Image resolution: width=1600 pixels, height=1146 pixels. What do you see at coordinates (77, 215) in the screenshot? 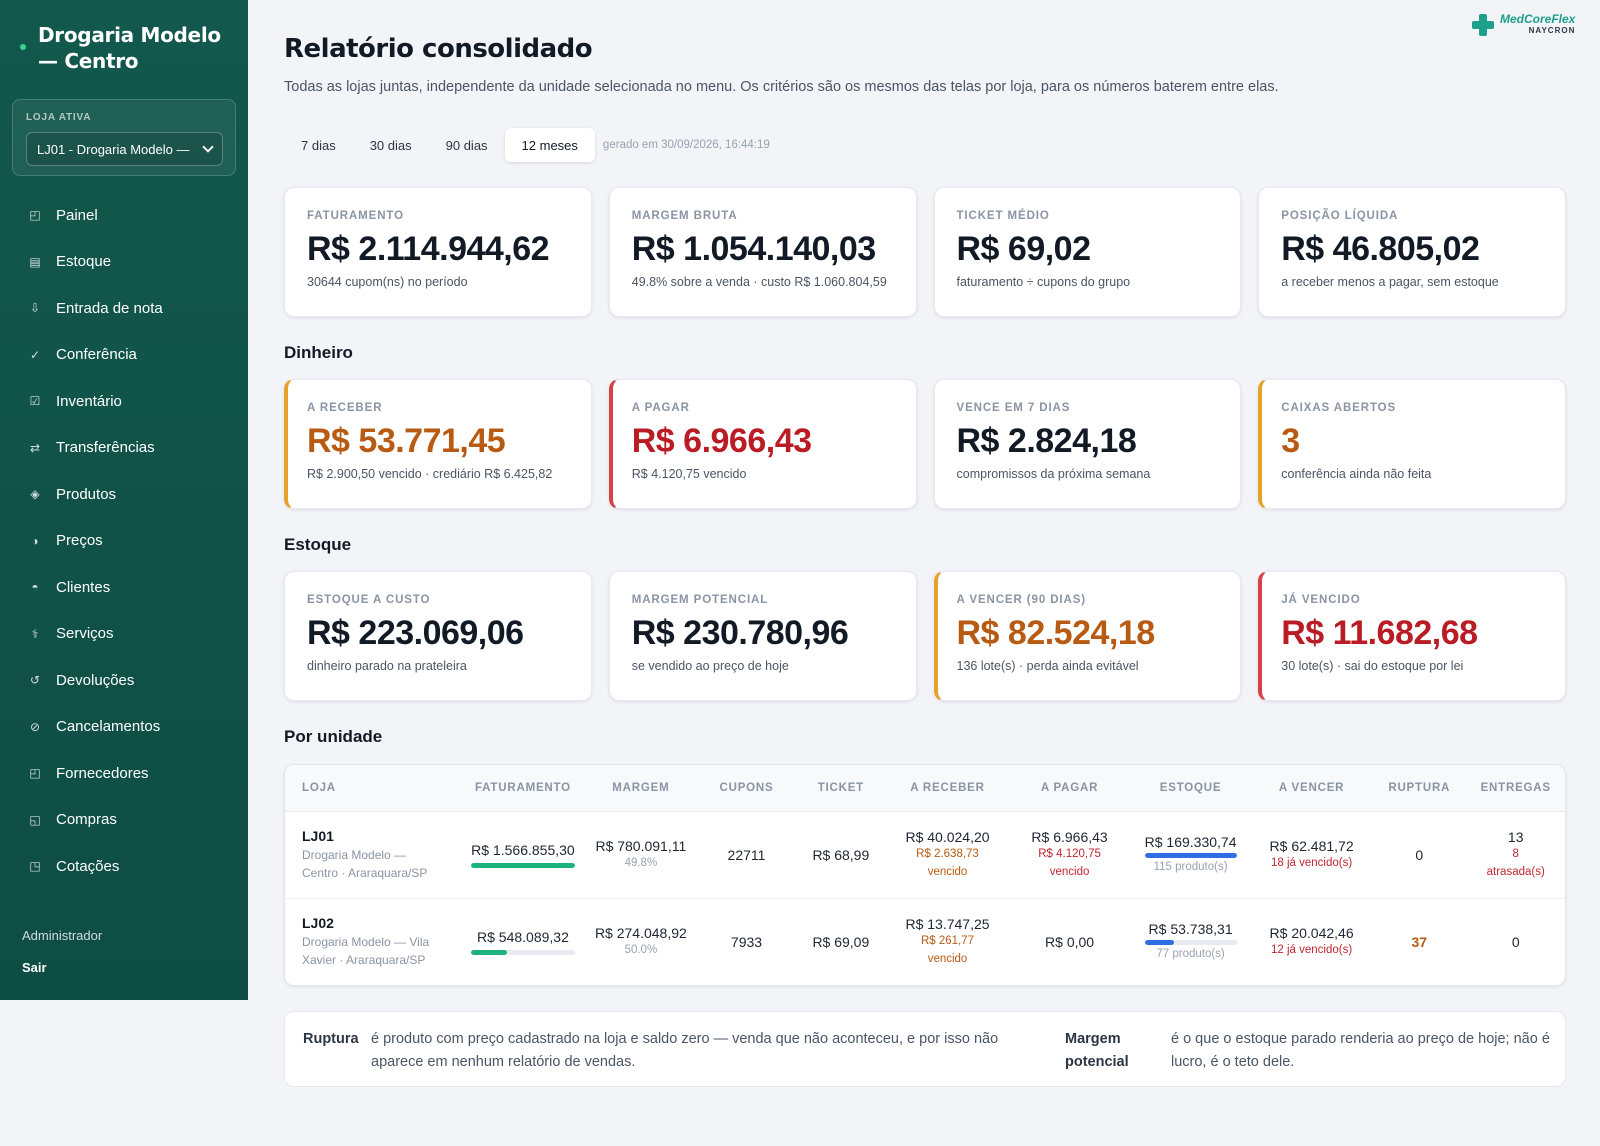
I see `sidebar-item-label: Painel` at bounding box center [77, 215].